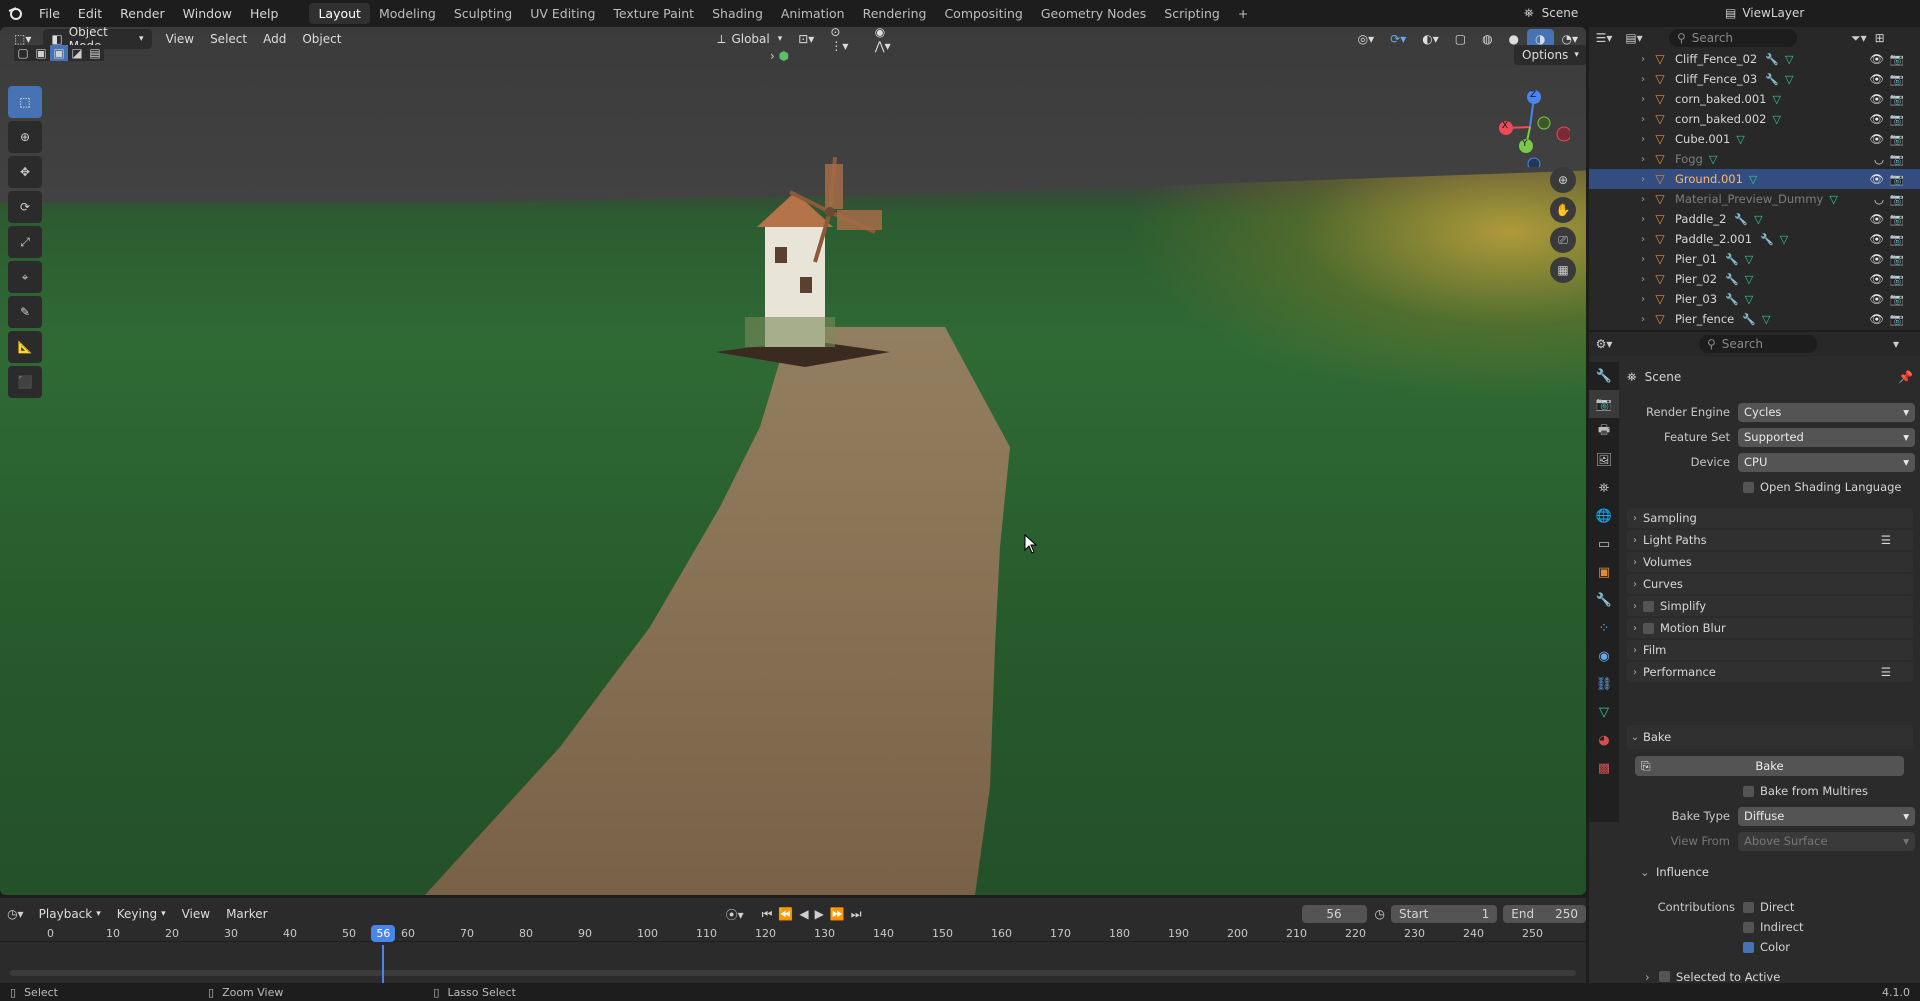 The width and height of the screenshot is (1920, 1001). I want to click on outliner-row: › ▽ Pier_02 🔧 ▽ 👁 📷, so click(1754, 279).